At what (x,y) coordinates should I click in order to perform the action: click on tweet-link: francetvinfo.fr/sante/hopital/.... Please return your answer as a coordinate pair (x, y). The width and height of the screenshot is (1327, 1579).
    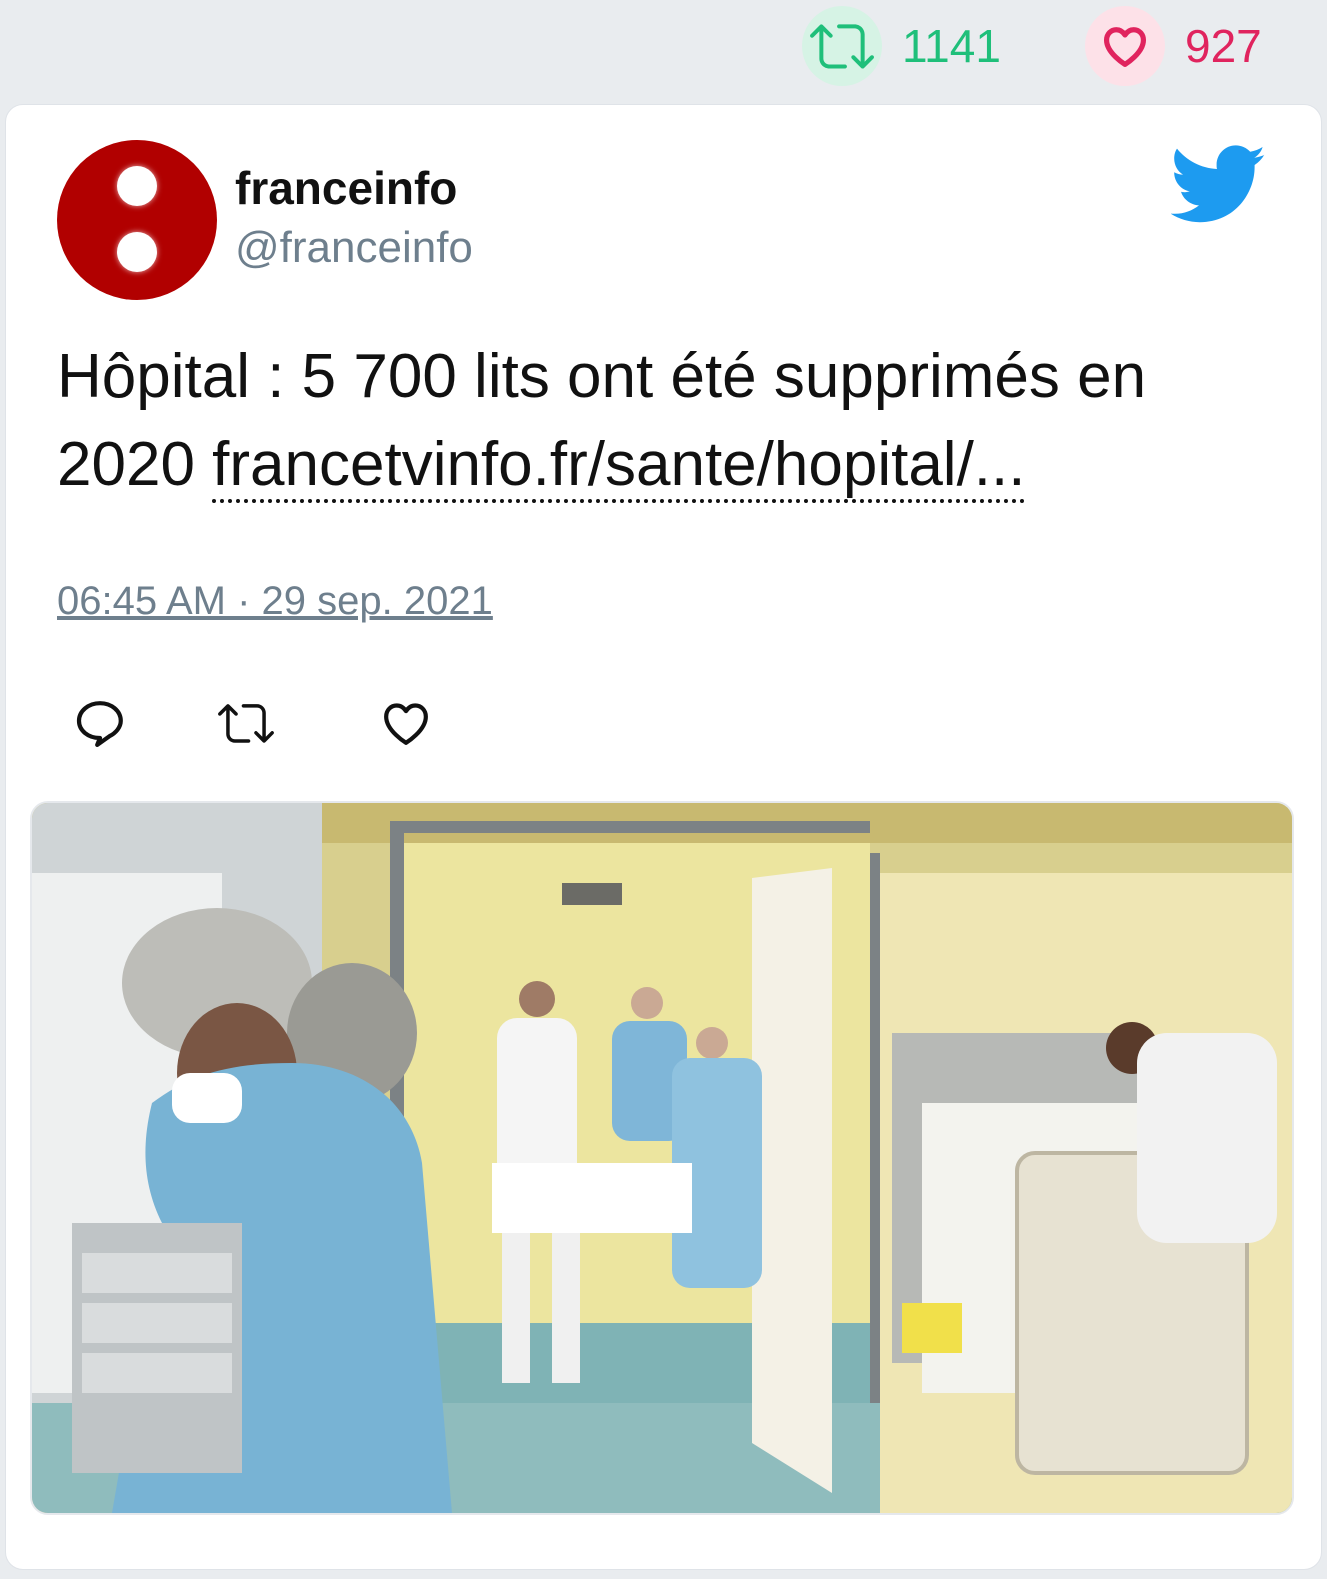
    Looking at the image, I should click on (619, 466).